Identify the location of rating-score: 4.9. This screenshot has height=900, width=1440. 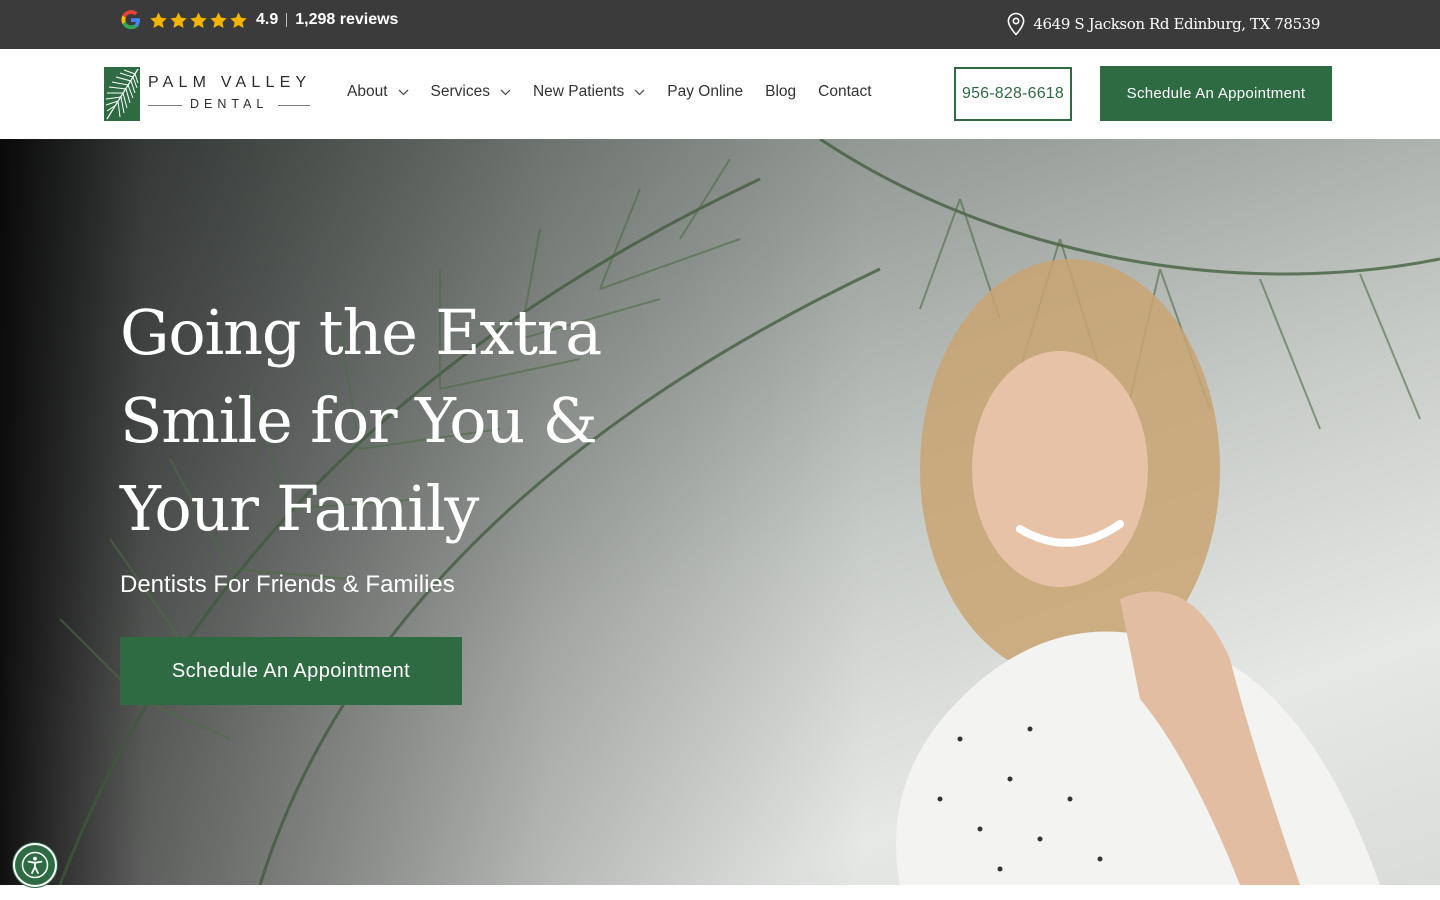
(267, 19).